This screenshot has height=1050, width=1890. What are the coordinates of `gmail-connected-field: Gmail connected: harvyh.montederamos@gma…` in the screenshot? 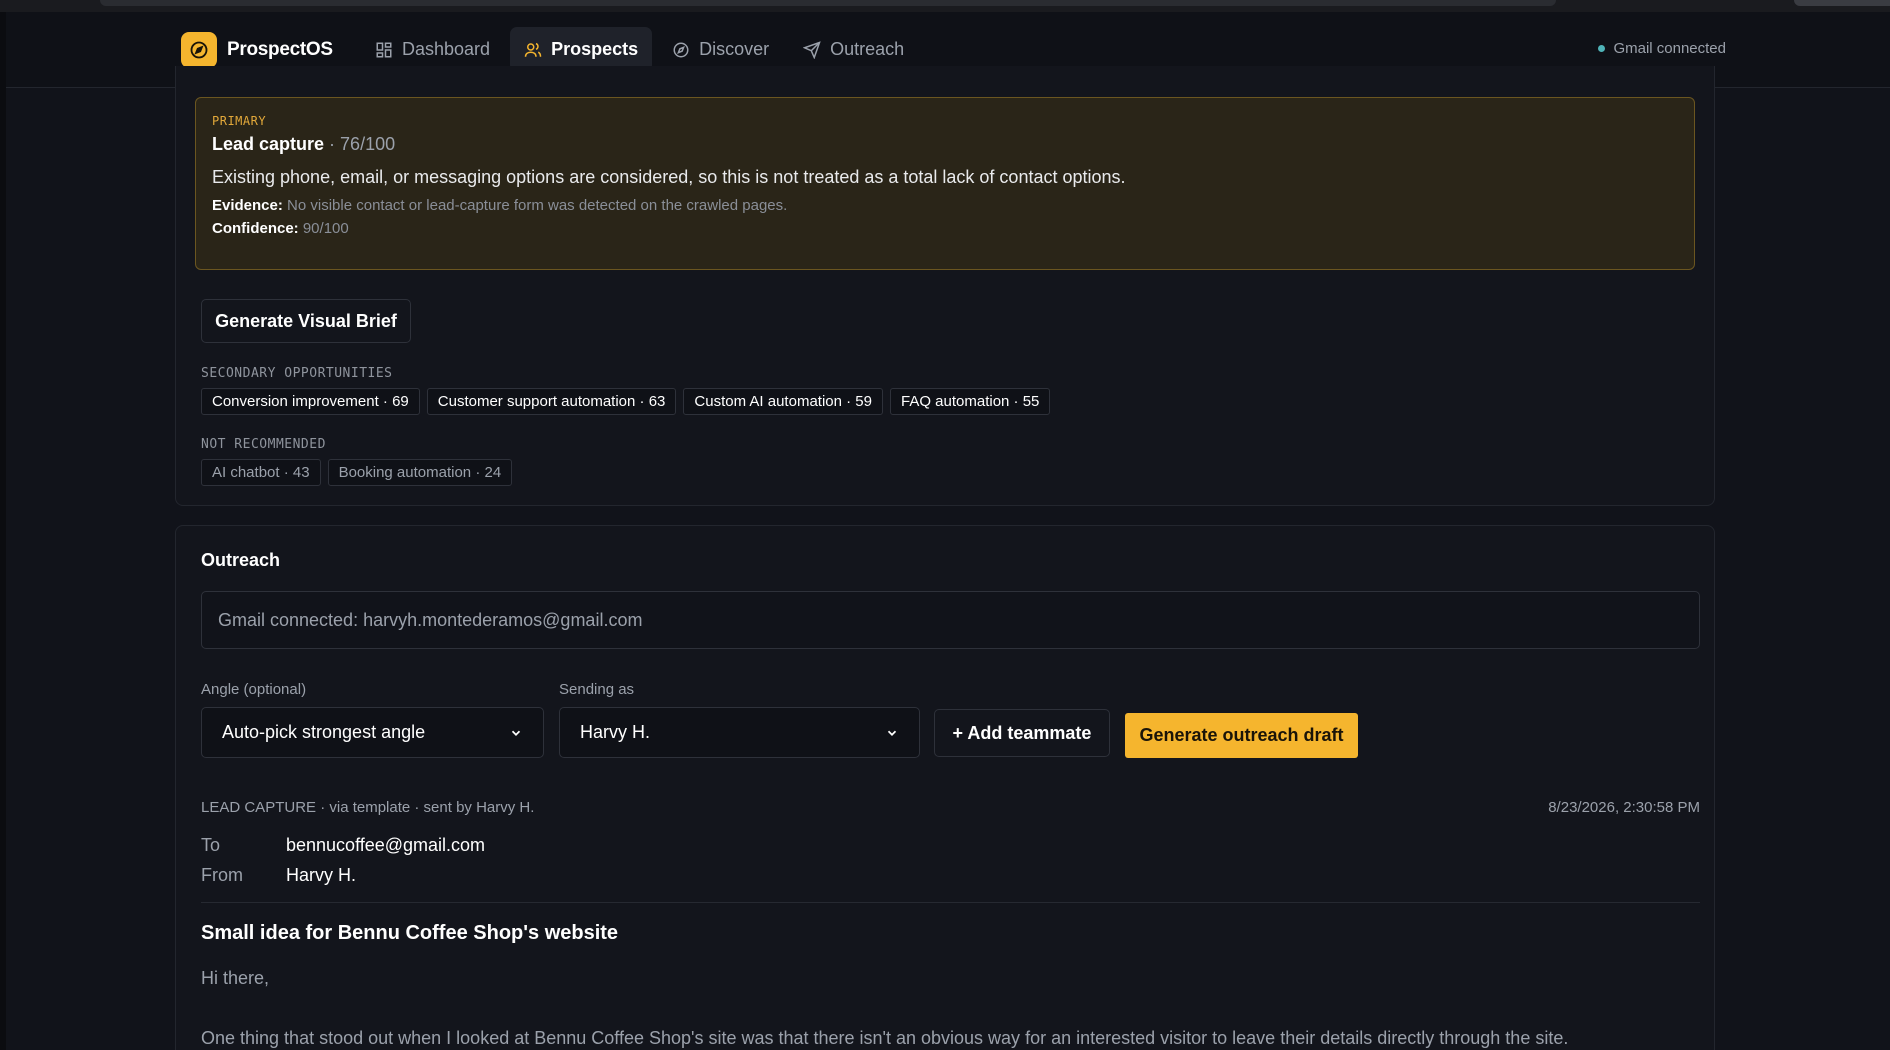 It's located at (950, 620).